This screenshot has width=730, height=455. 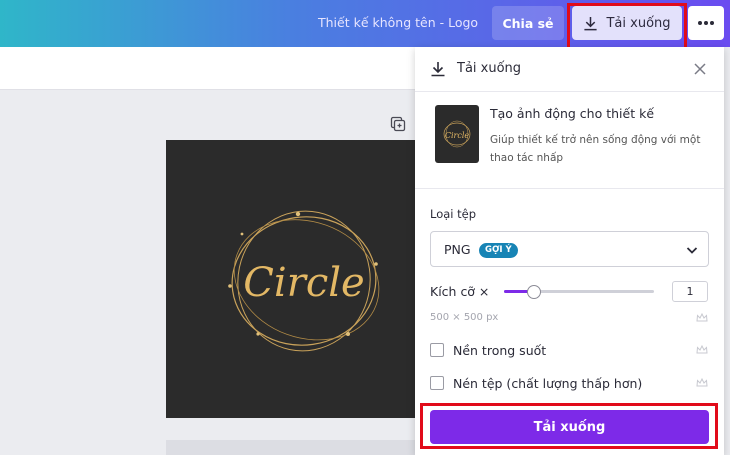 What do you see at coordinates (438, 69) in the screenshot?
I see `download-icon` at bounding box center [438, 69].